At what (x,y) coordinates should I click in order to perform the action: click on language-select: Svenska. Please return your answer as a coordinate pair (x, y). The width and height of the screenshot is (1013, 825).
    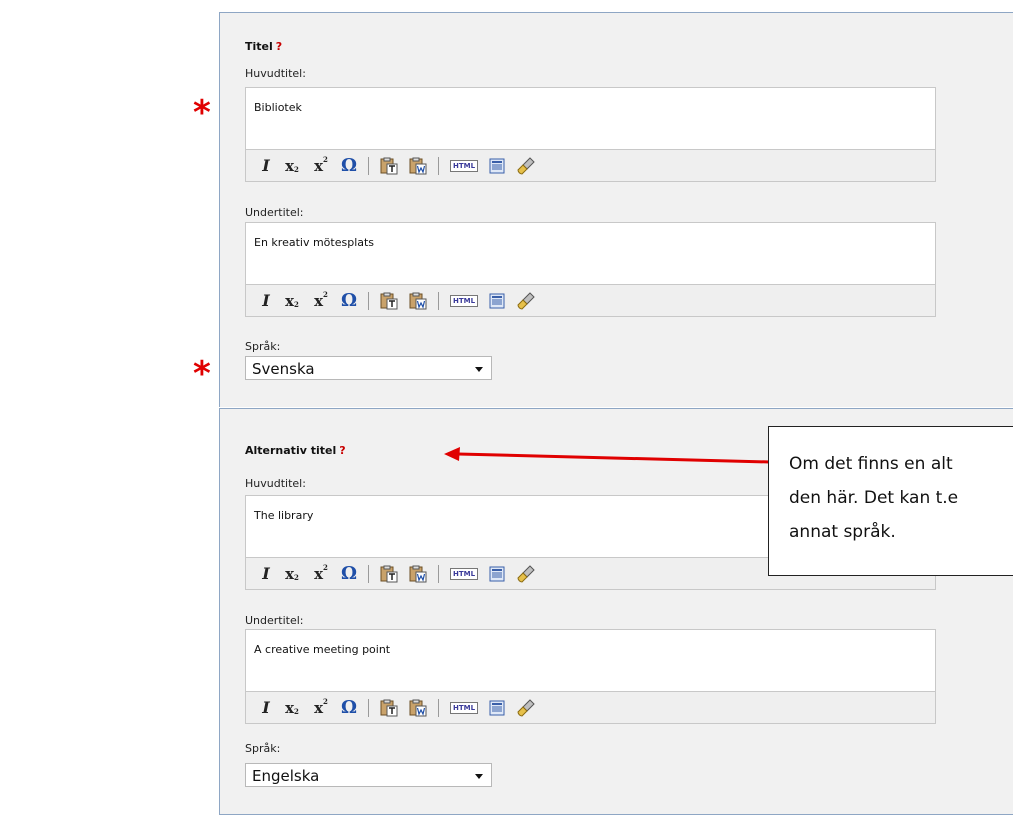
    Looking at the image, I should click on (368, 368).